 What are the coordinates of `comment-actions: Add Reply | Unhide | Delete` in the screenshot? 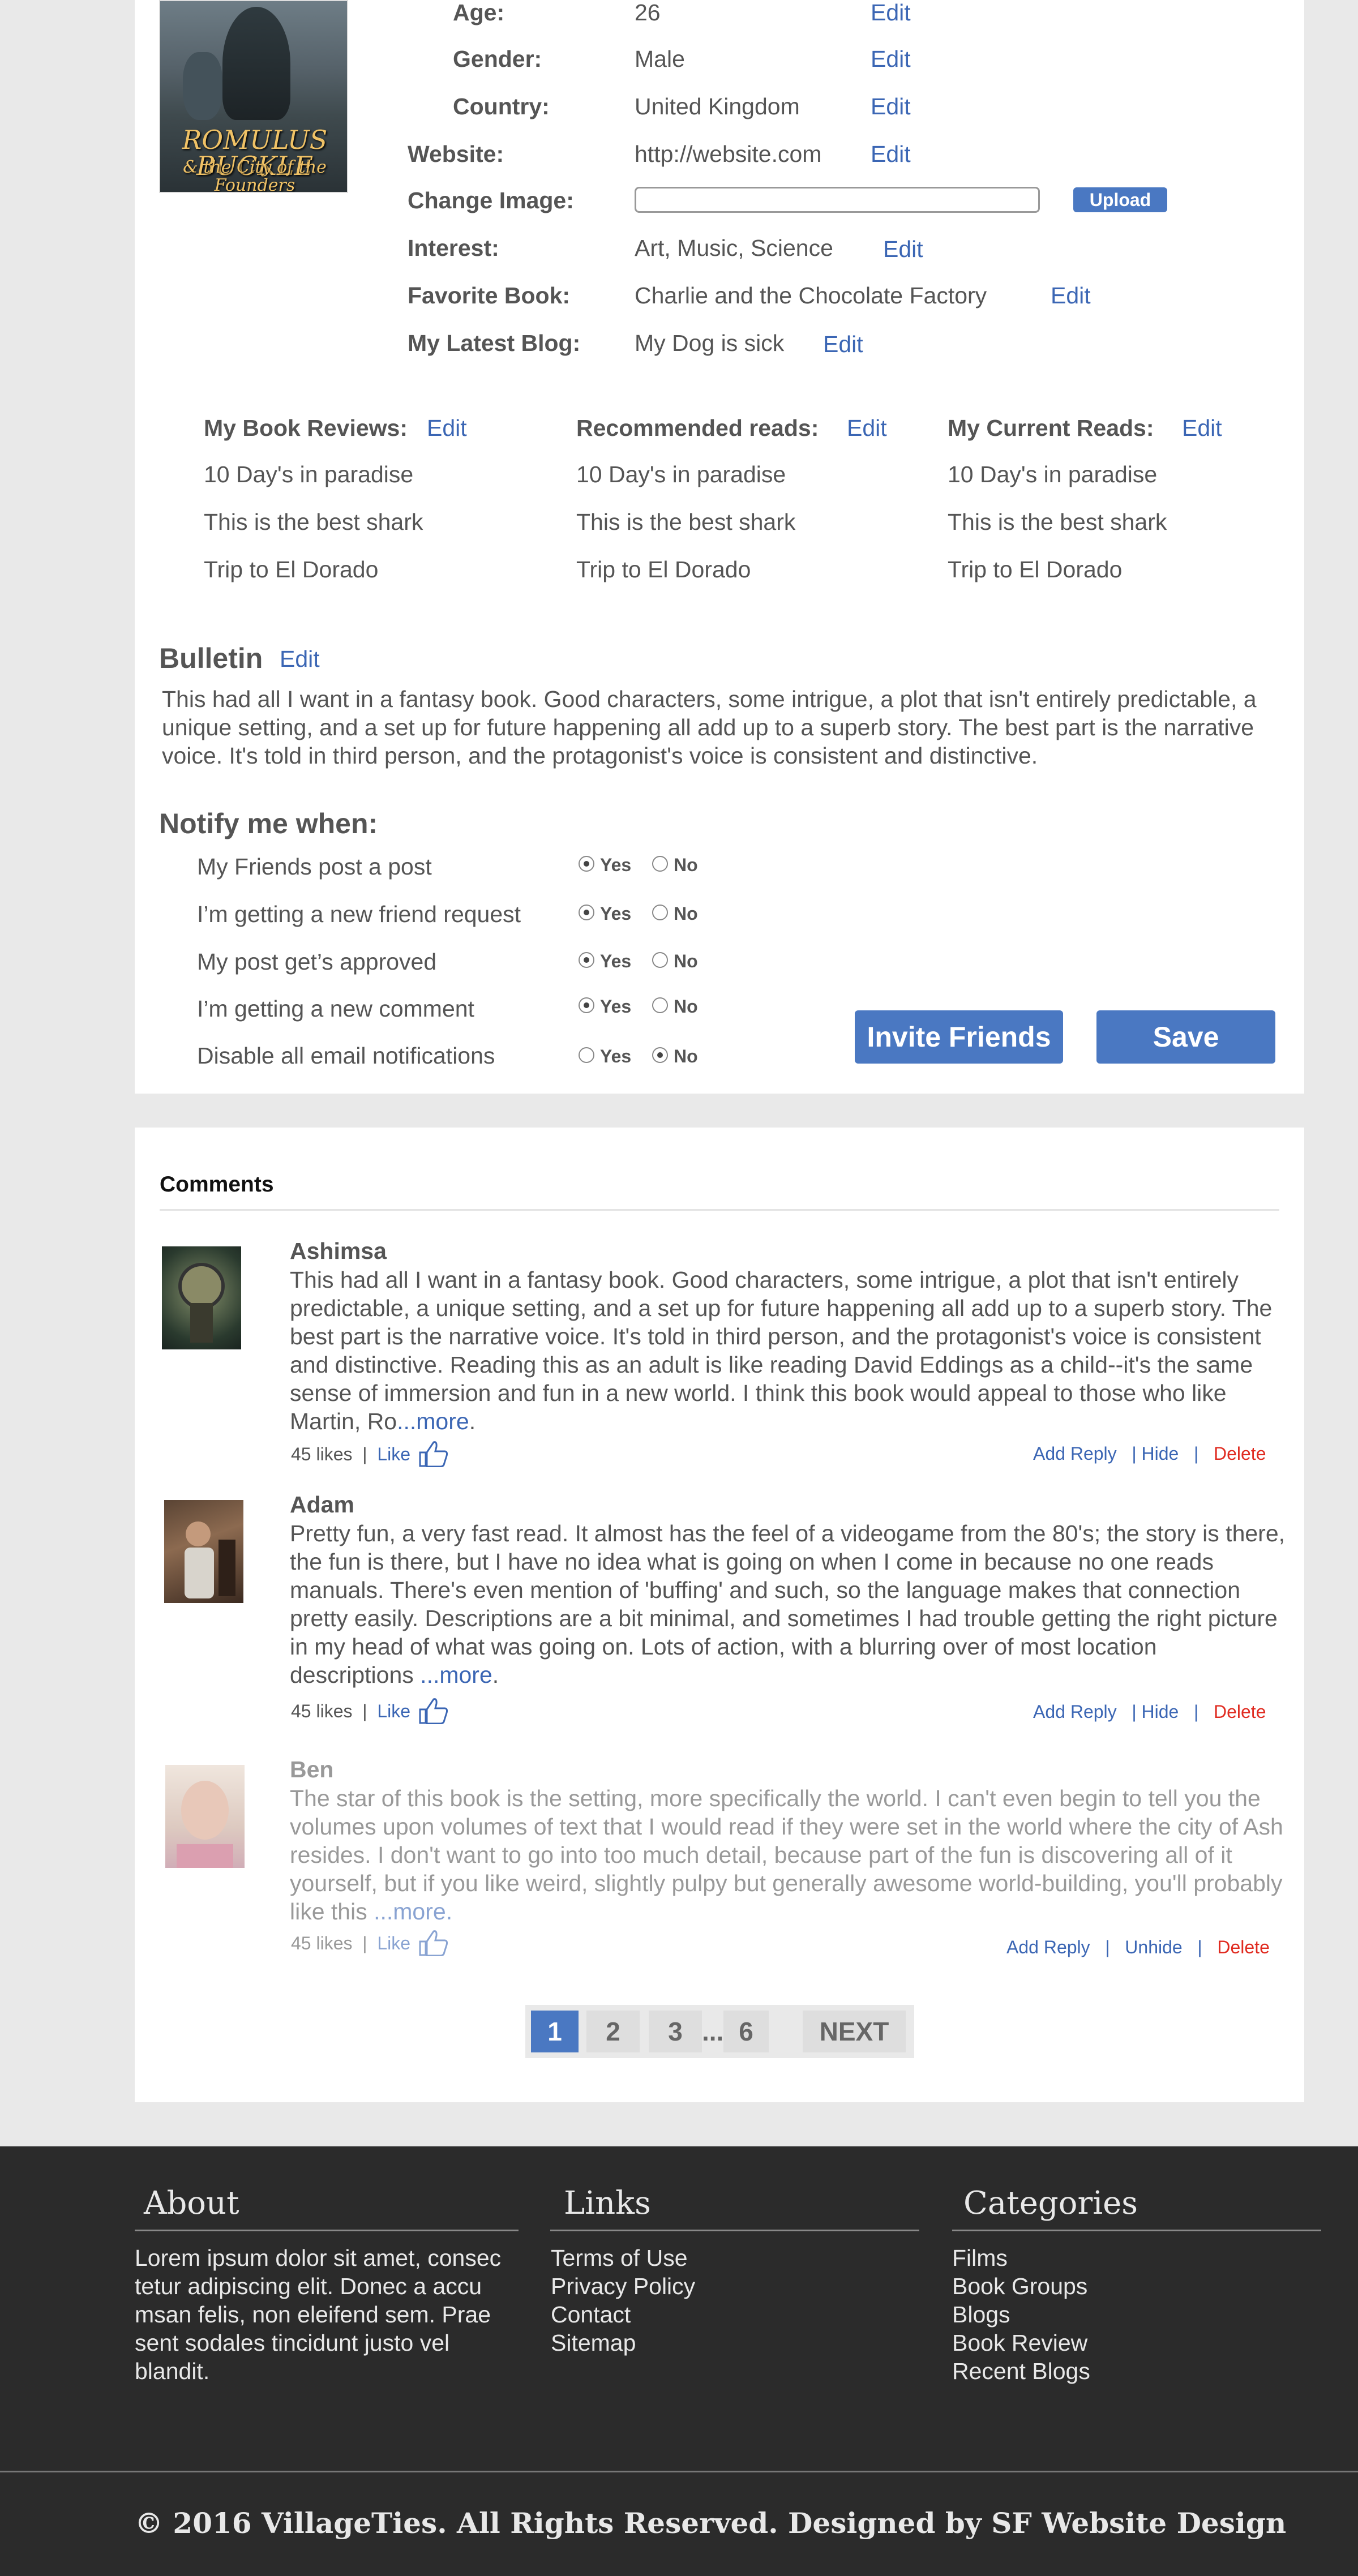 It's located at (1138, 1947).